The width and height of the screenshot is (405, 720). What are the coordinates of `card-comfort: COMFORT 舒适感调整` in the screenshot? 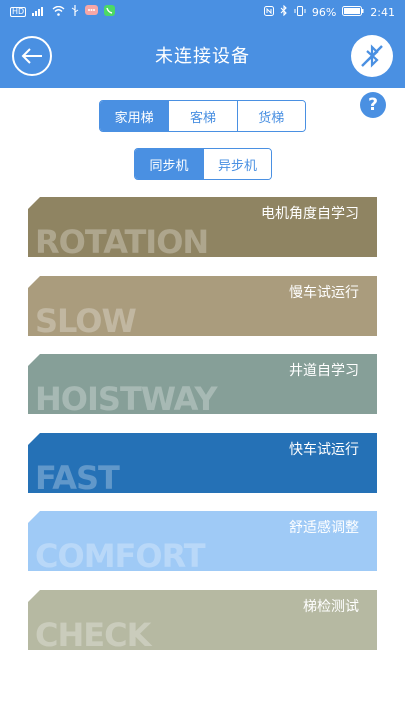 It's located at (202, 541).